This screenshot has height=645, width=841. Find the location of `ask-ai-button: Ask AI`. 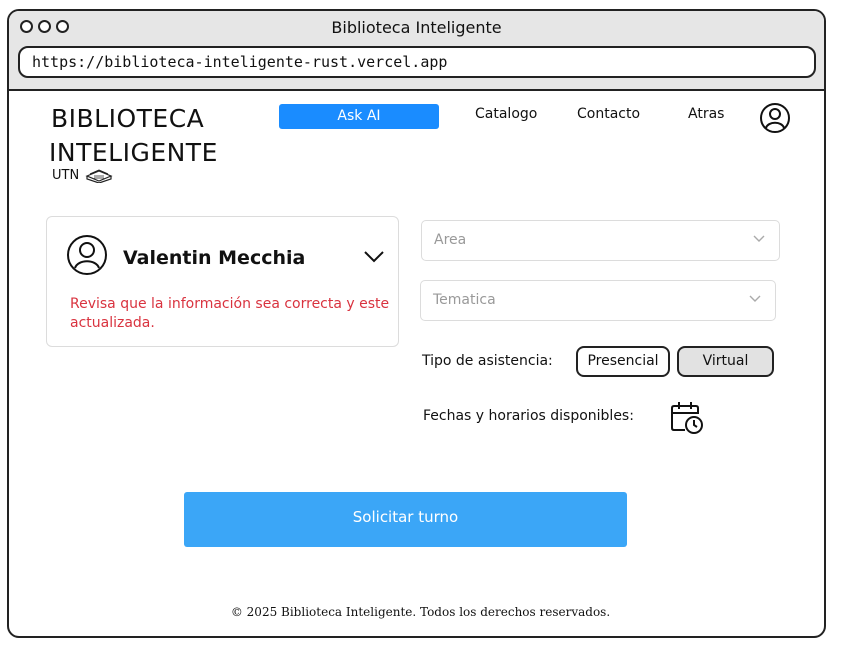

ask-ai-button: Ask AI is located at coordinates (359, 116).